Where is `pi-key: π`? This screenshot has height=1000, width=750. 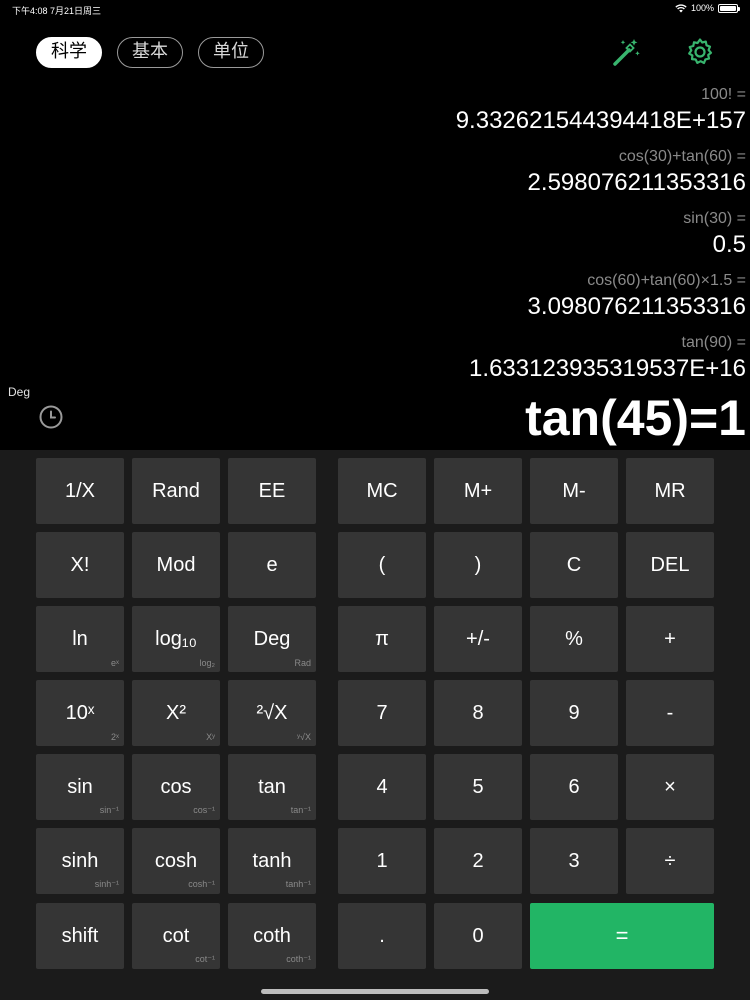
pi-key: π is located at coordinates (382, 639).